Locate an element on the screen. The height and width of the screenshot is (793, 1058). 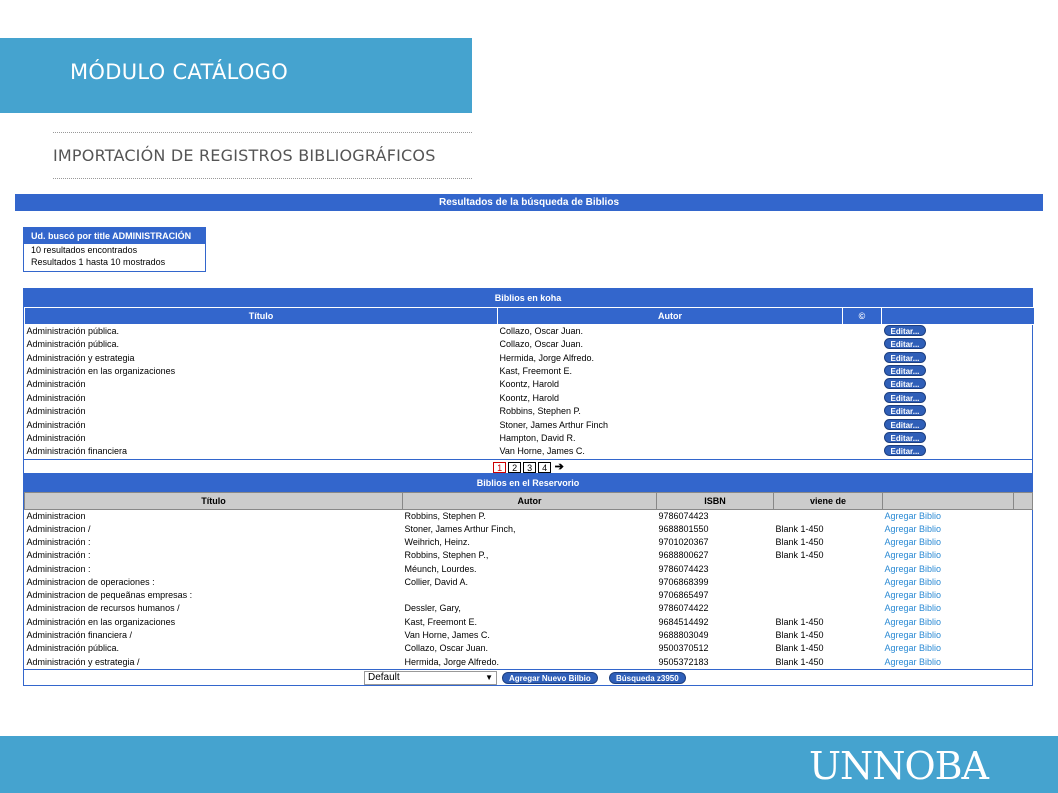
page-link-4: 4 is located at coordinates (545, 467).